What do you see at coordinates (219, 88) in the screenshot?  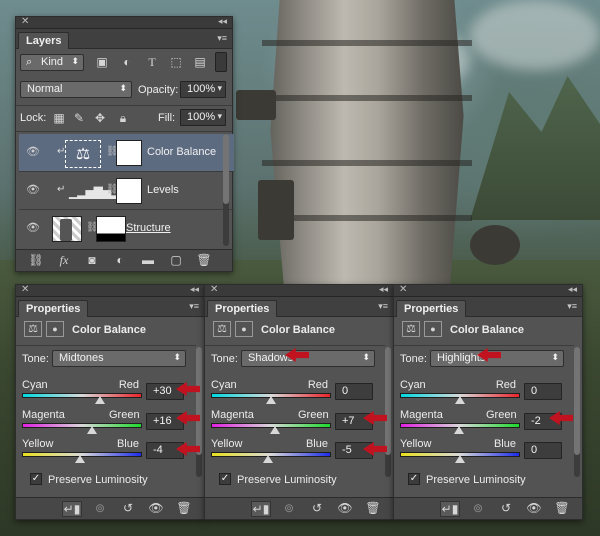 I see `chevron-down-icon: ▾` at bounding box center [219, 88].